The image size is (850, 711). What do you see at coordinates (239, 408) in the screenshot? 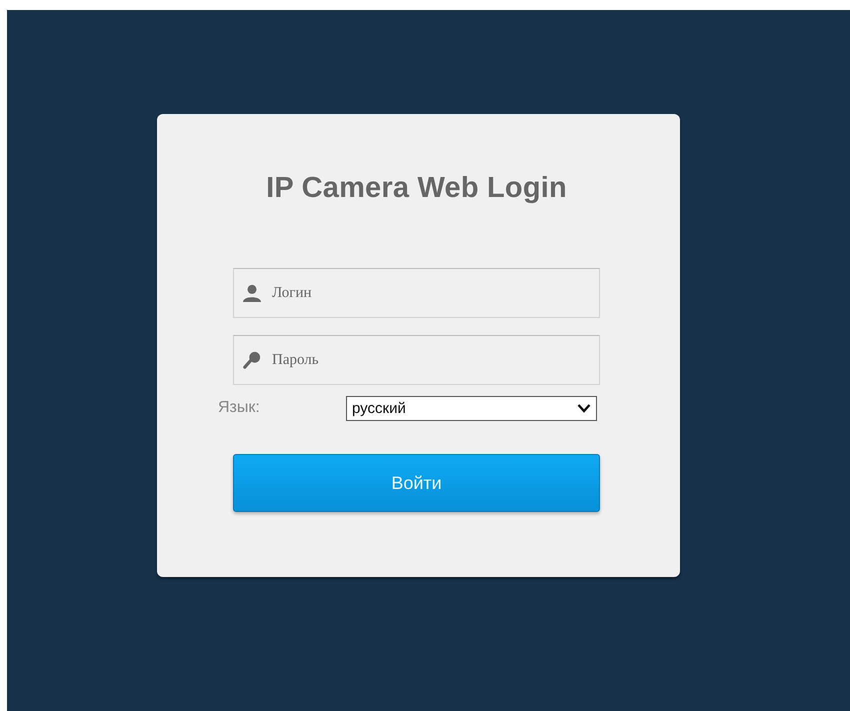
I see `language-label: Язык:` at bounding box center [239, 408].